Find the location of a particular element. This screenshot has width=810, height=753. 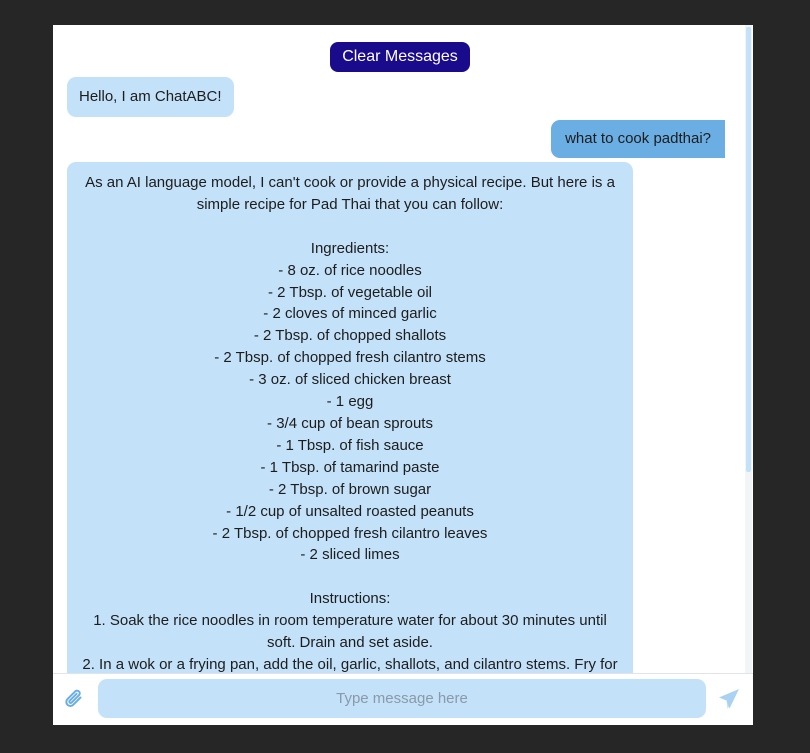

user-message: what to cook padthai? is located at coordinates (638, 139).